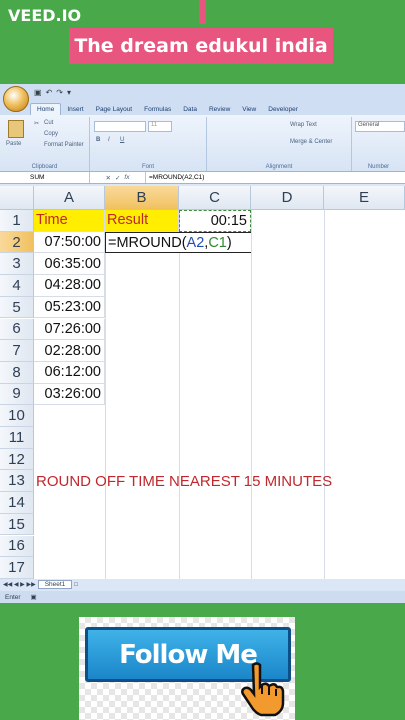 This screenshot has width=405, height=720. What do you see at coordinates (38, 92) in the screenshot?
I see `save-icon: ▣` at bounding box center [38, 92].